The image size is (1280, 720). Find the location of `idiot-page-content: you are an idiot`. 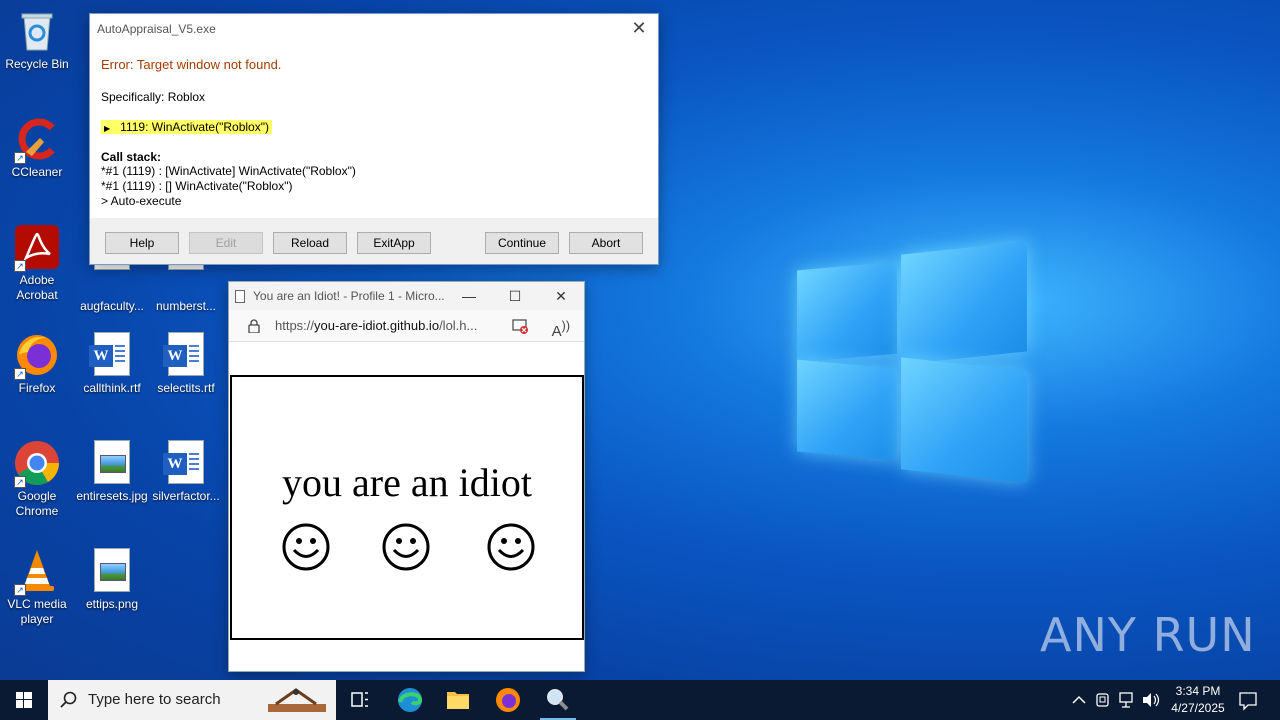

idiot-page-content: you are an idiot is located at coordinates (407, 507).